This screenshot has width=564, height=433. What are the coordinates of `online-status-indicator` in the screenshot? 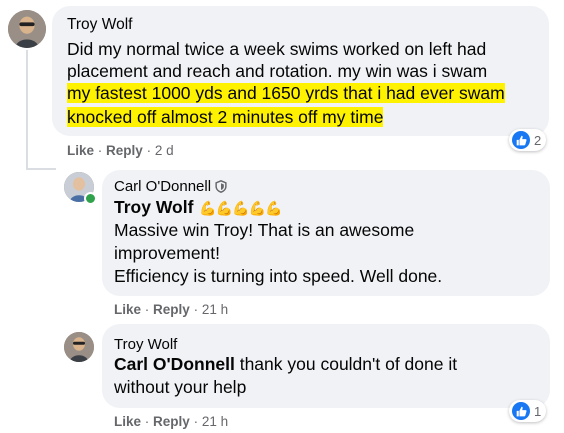 It's located at (90, 198).